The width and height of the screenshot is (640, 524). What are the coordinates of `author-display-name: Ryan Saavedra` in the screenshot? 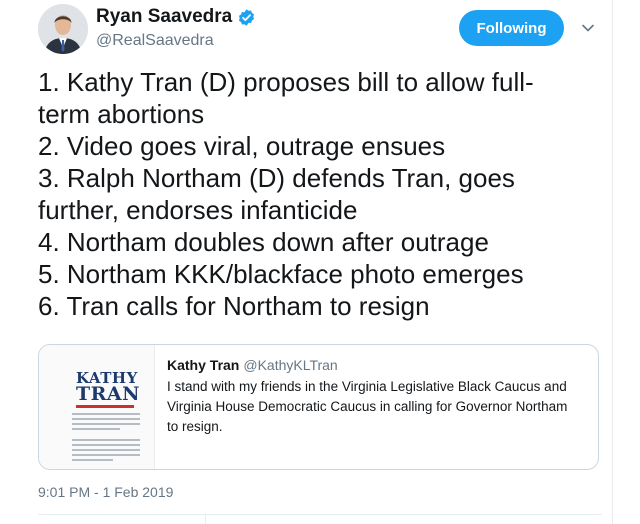 It's located at (164, 17).